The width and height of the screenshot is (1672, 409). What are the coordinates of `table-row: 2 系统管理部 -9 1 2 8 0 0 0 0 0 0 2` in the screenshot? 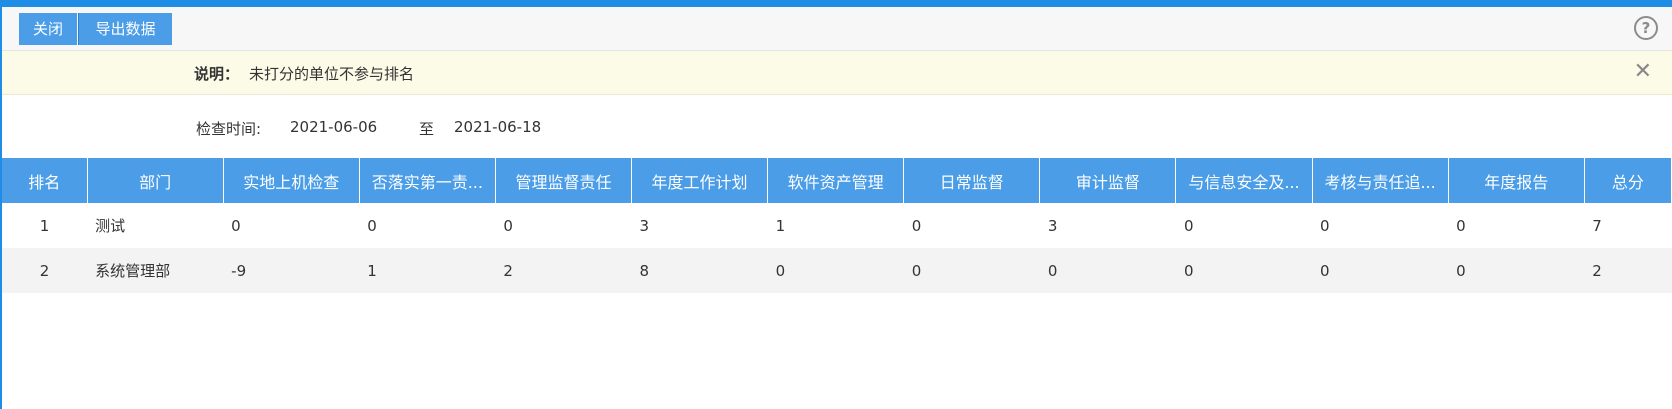 It's located at (837, 270).